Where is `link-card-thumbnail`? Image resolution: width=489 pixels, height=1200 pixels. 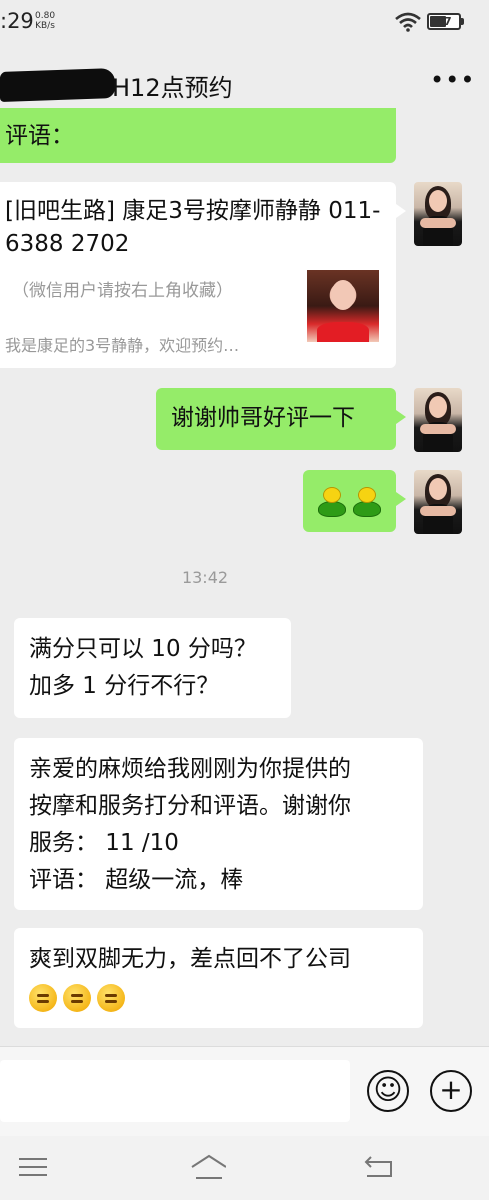 link-card-thumbnail is located at coordinates (343, 306).